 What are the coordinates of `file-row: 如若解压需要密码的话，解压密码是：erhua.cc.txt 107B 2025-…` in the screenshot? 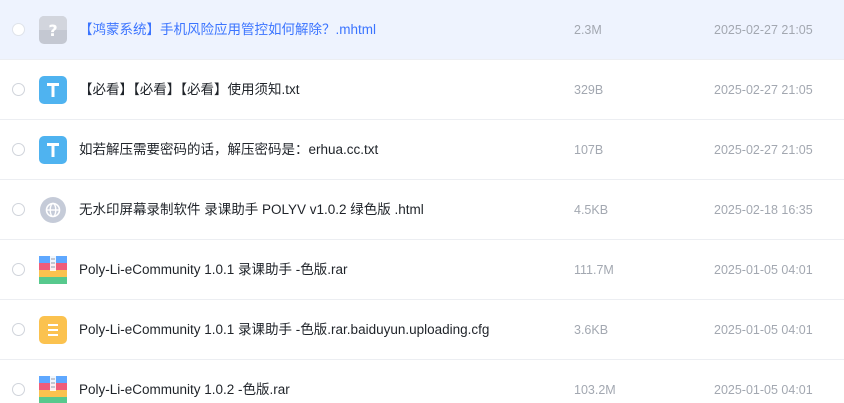 It's located at (422, 150).